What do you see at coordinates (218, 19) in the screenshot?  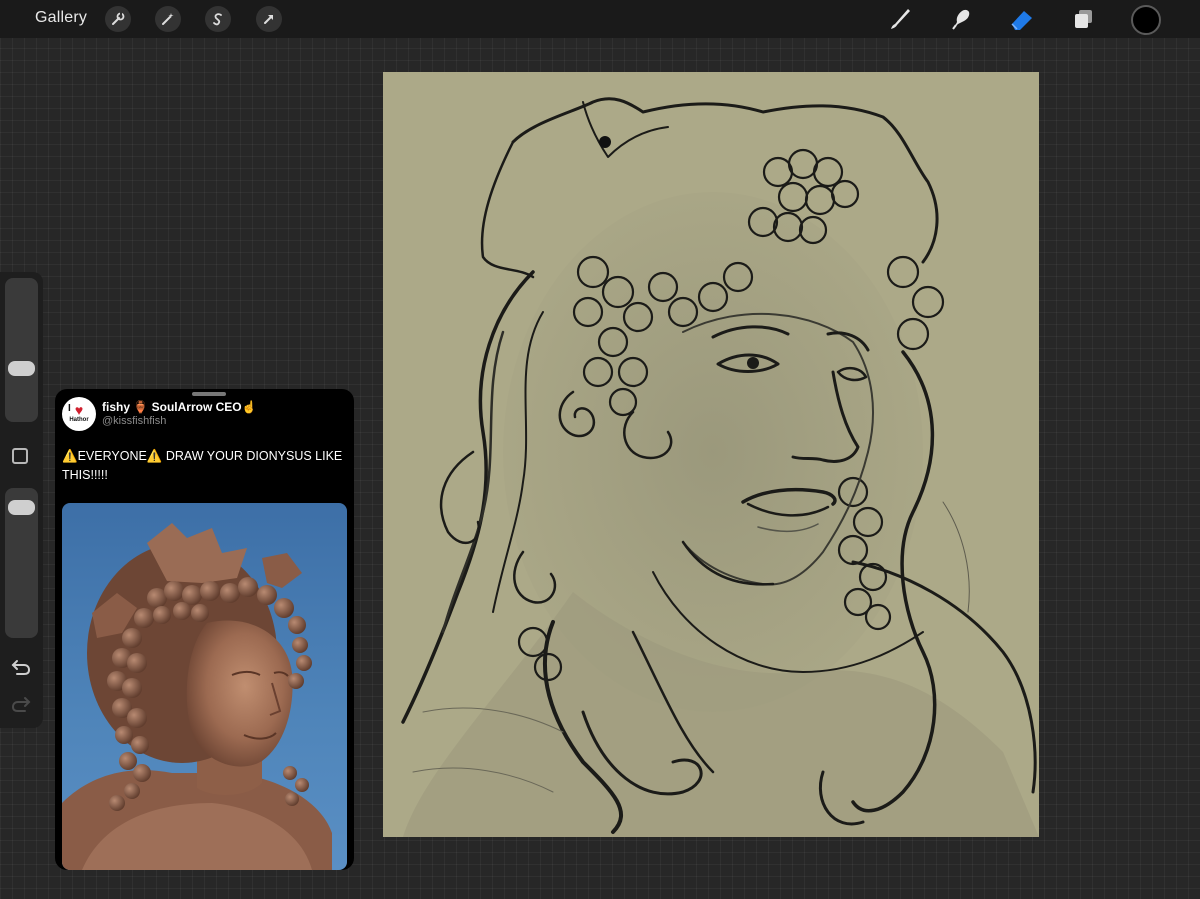 I see `selection-s-icon` at bounding box center [218, 19].